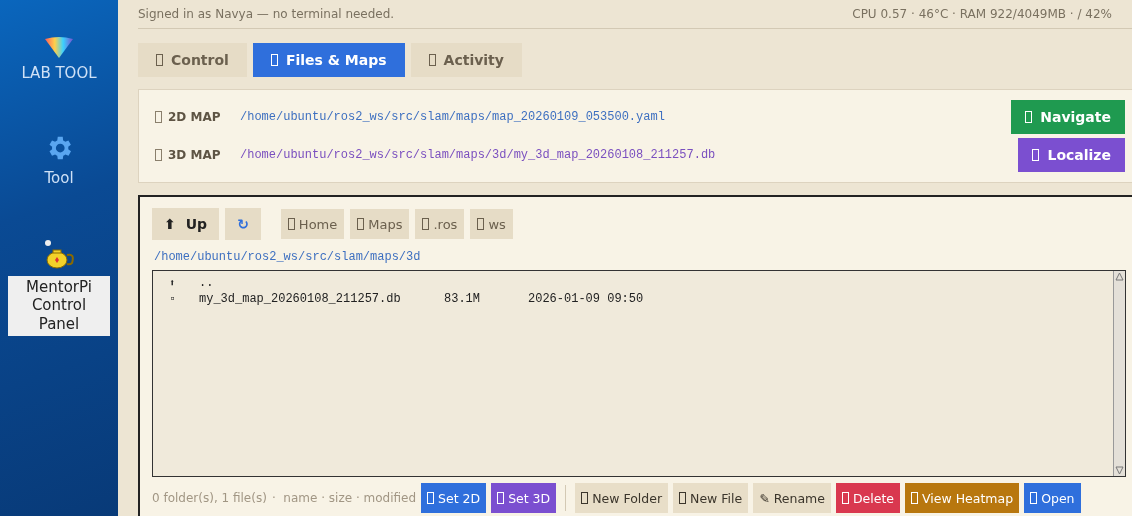 The height and width of the screenshot is (516, 1132). What do you see at coordinates (344, 498) in the screenshot?
I see `sort-hint: · name · size · modified` at bounding box center [344, 498].